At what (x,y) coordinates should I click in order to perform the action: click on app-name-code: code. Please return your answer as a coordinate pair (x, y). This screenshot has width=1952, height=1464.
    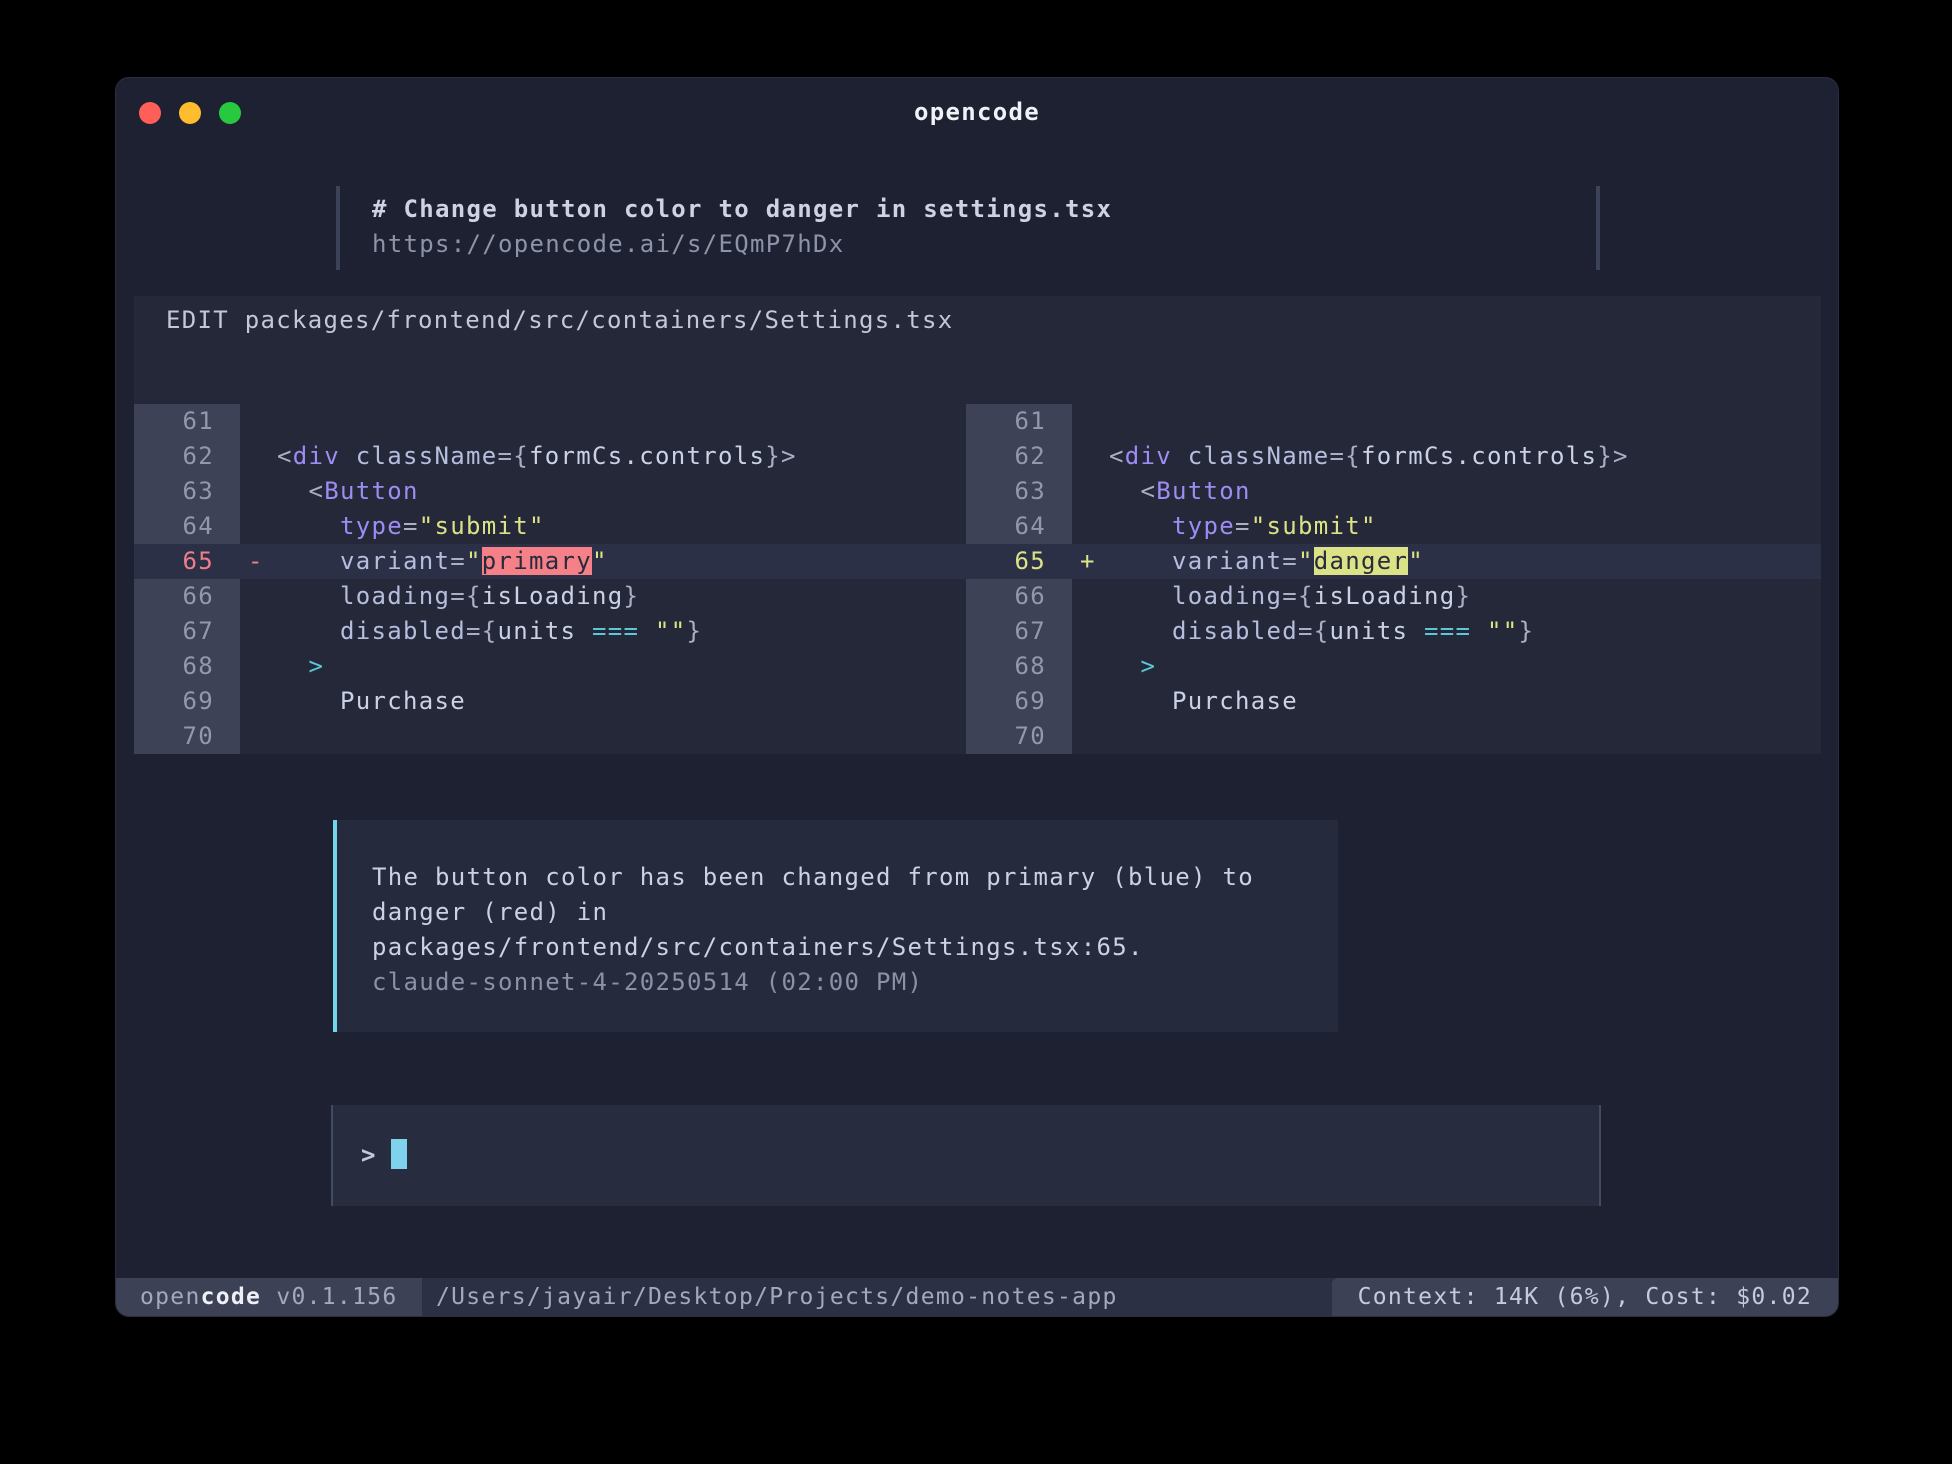
    Looking at the image, I should click on (231, 1297).